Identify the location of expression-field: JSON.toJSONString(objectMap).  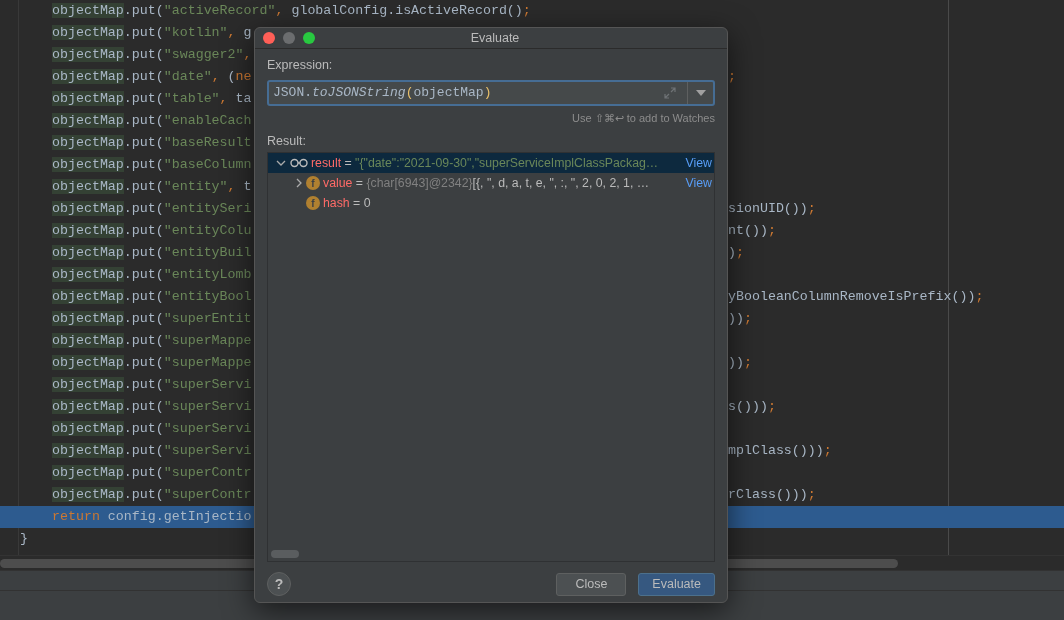
(491, 92).